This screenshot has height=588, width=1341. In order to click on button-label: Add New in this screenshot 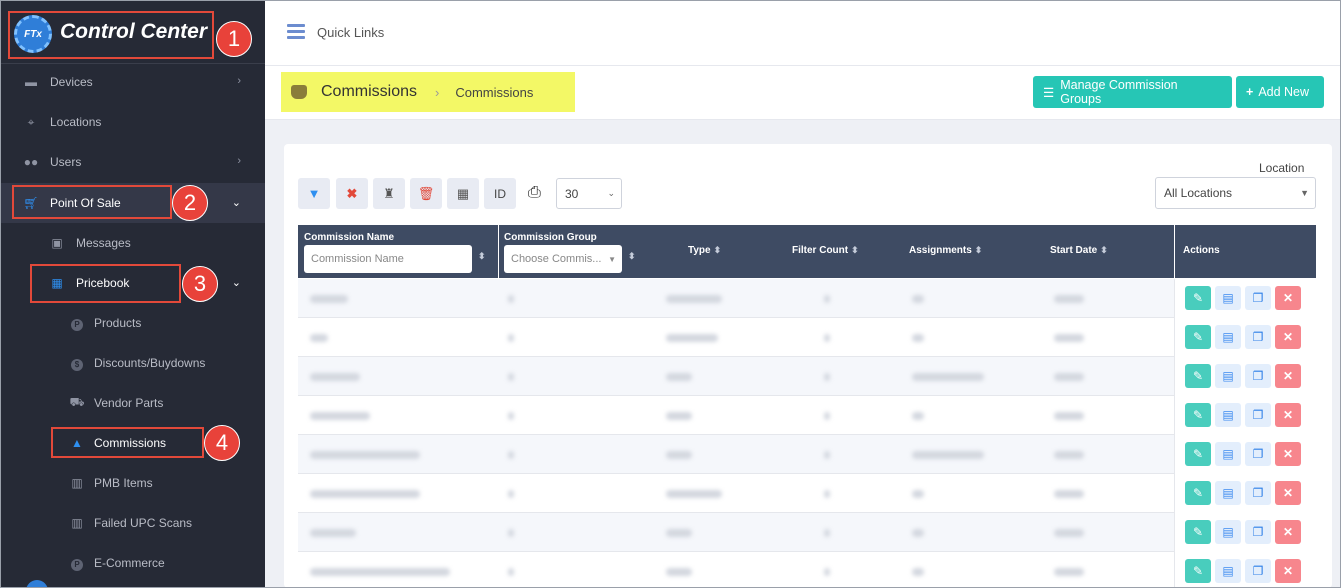, I will do `click(1284, 92)`.